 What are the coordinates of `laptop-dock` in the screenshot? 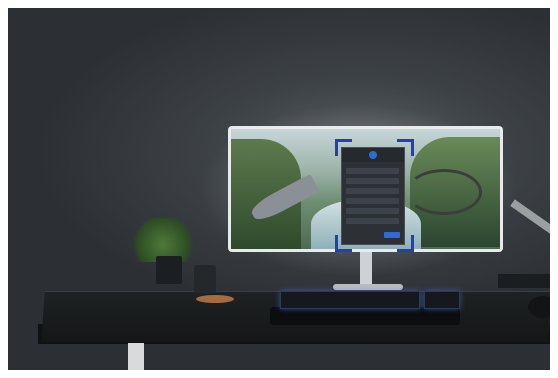 It's located at (524, 281).